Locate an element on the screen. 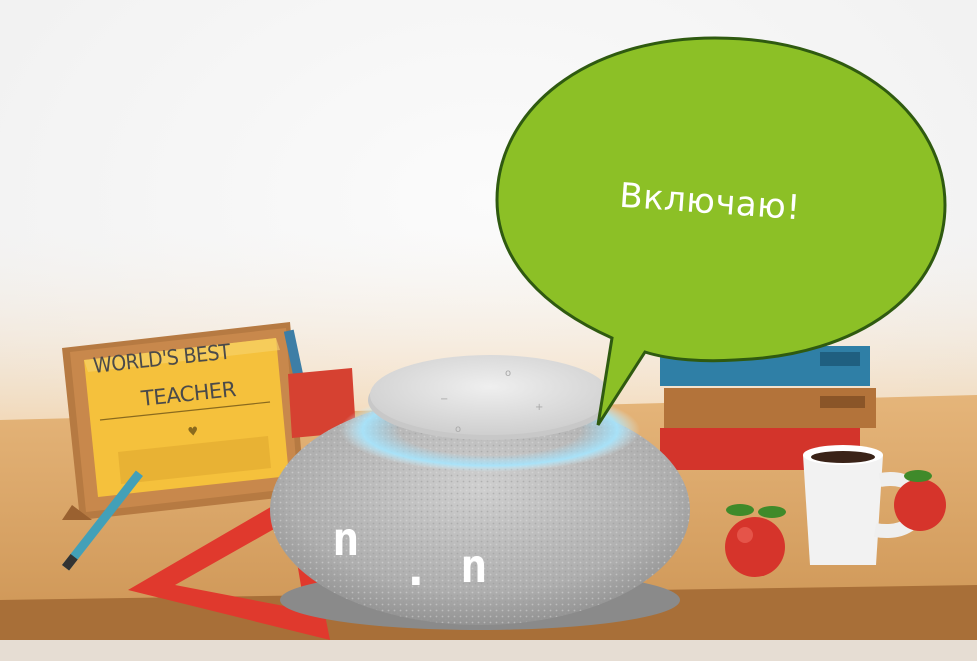  floor-shadow is located at coordinates (488, 650).